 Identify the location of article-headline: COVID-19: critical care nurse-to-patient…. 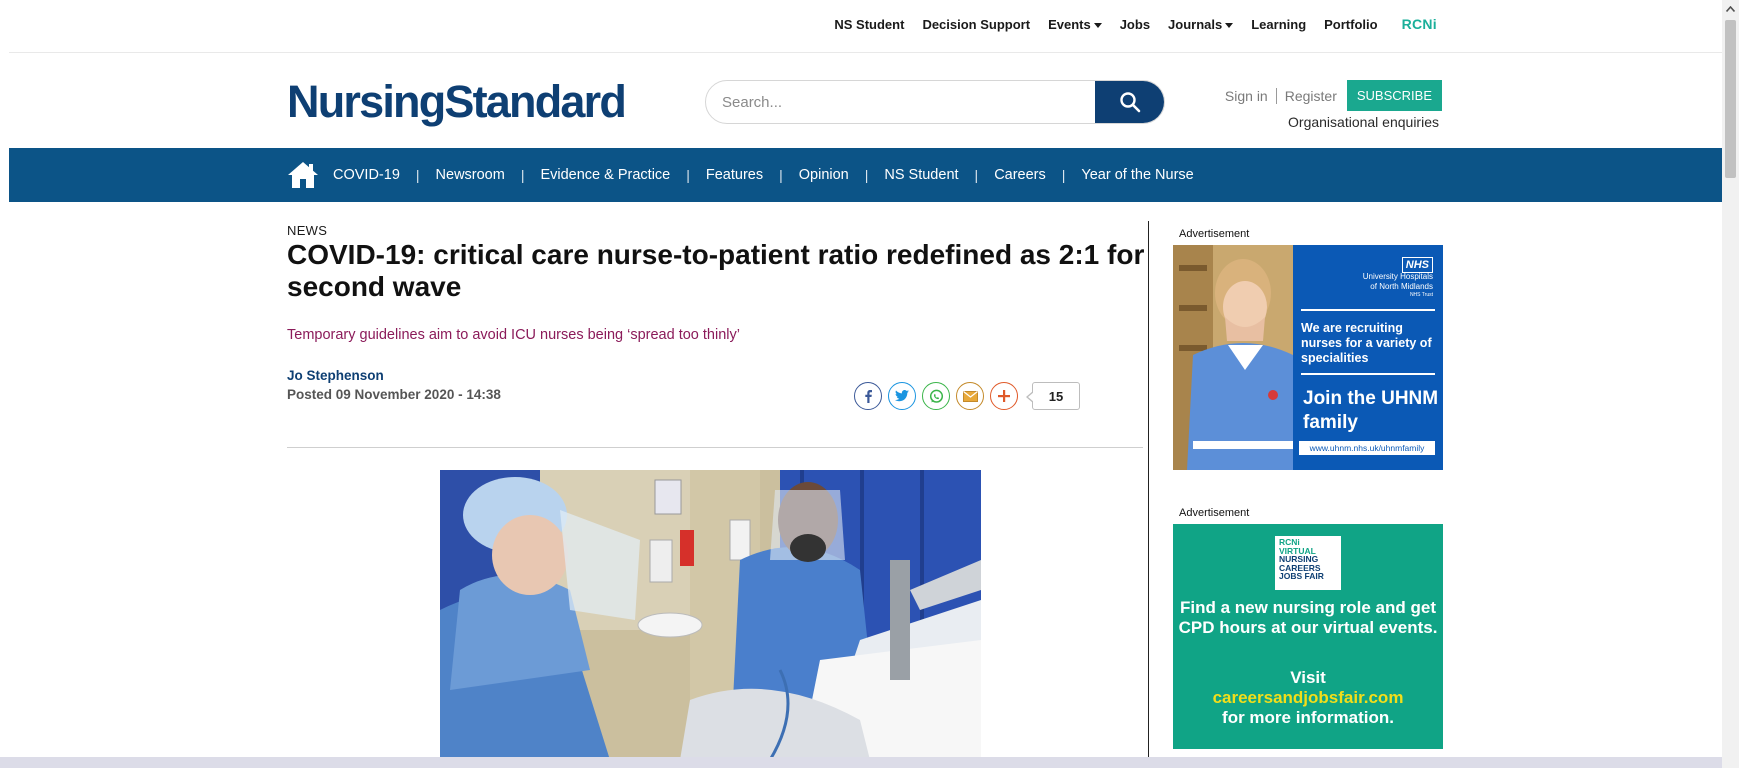
(716, 270).